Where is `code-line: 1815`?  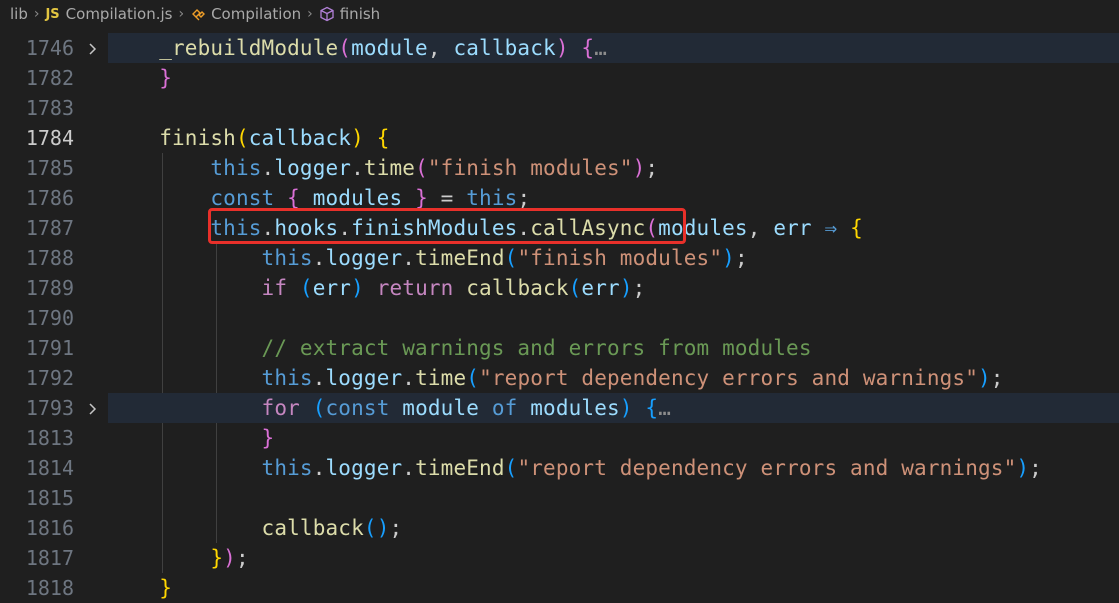
code-line: 1815 is located at coordinates (559, 498).